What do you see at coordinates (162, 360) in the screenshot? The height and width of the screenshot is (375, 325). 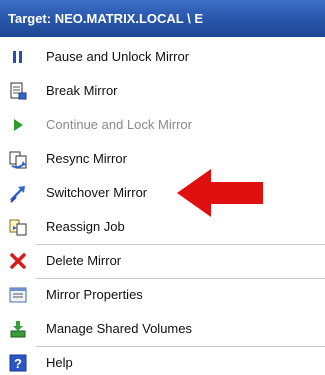 I see `menu-item-help: ? Help` at bounding box center [162, 360].